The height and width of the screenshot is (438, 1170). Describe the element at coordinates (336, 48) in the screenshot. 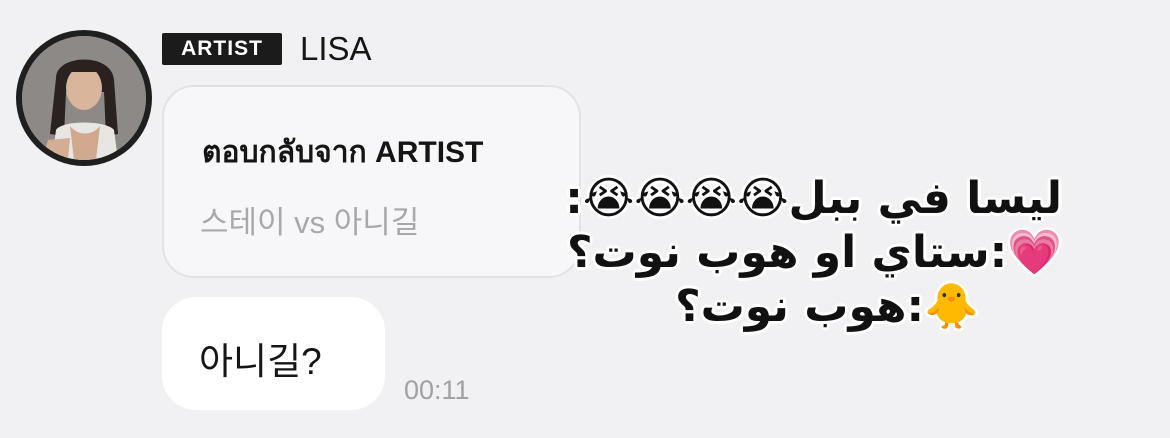

I see `sender-name: LISA` at that location.